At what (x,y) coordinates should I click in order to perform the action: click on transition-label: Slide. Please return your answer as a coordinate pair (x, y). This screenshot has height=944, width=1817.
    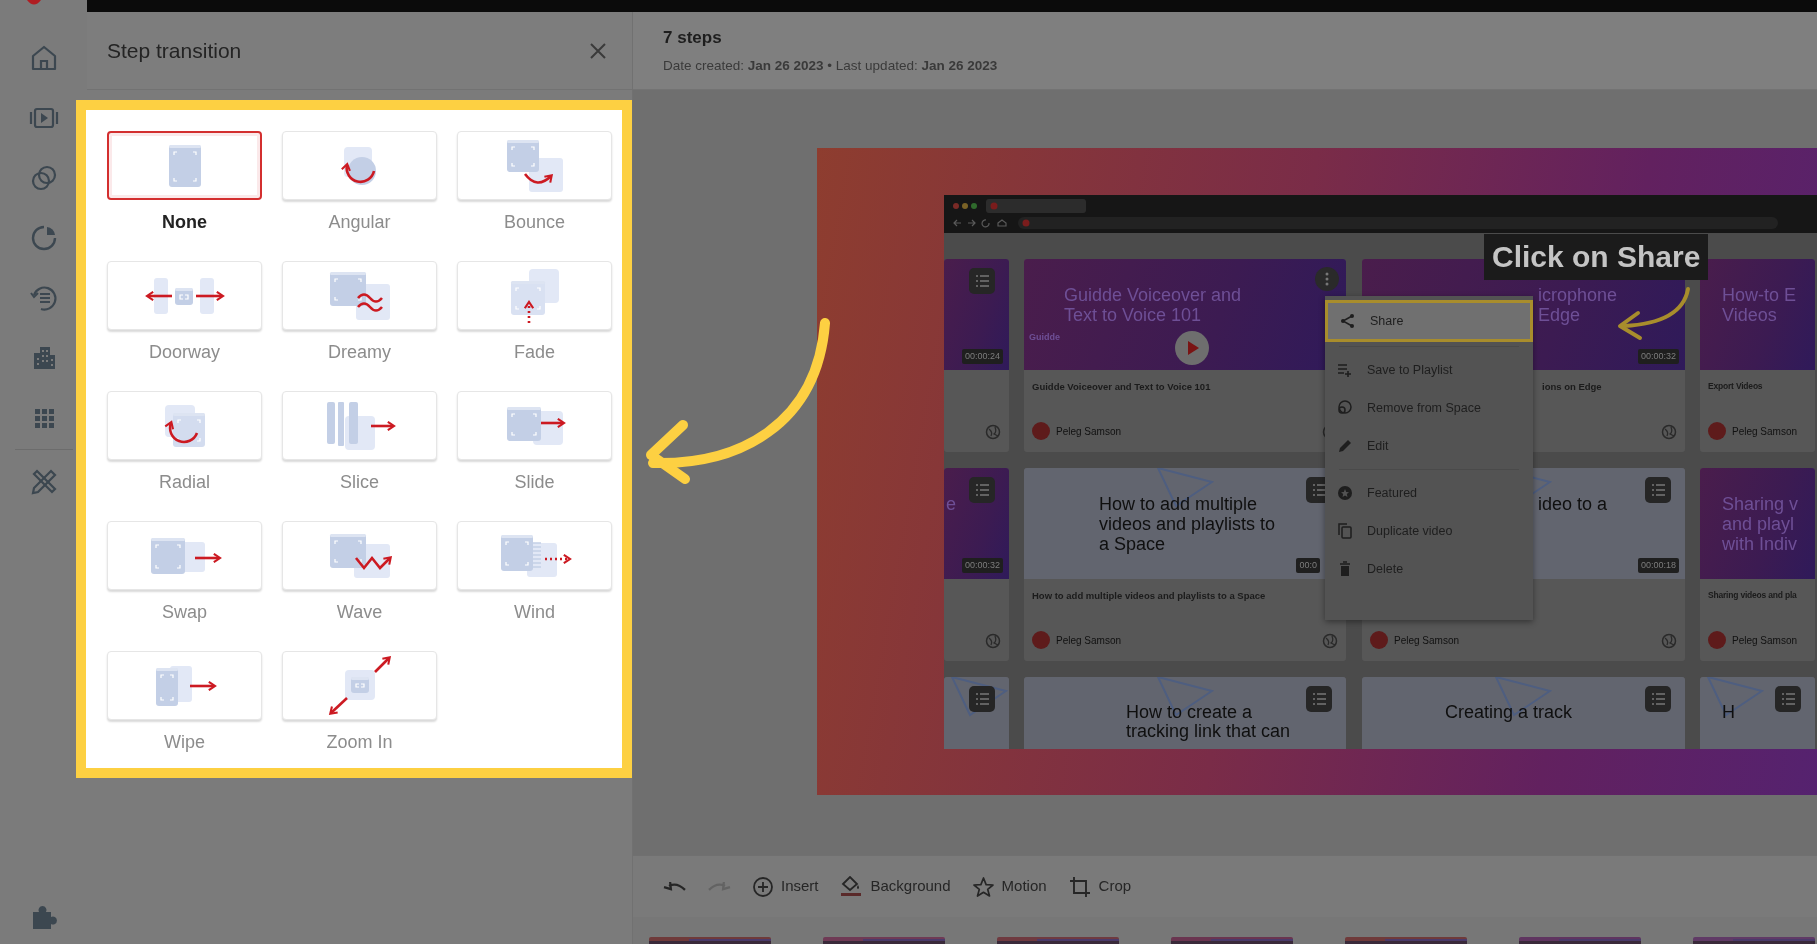
    Looking at the image, I should click on (534, 482).